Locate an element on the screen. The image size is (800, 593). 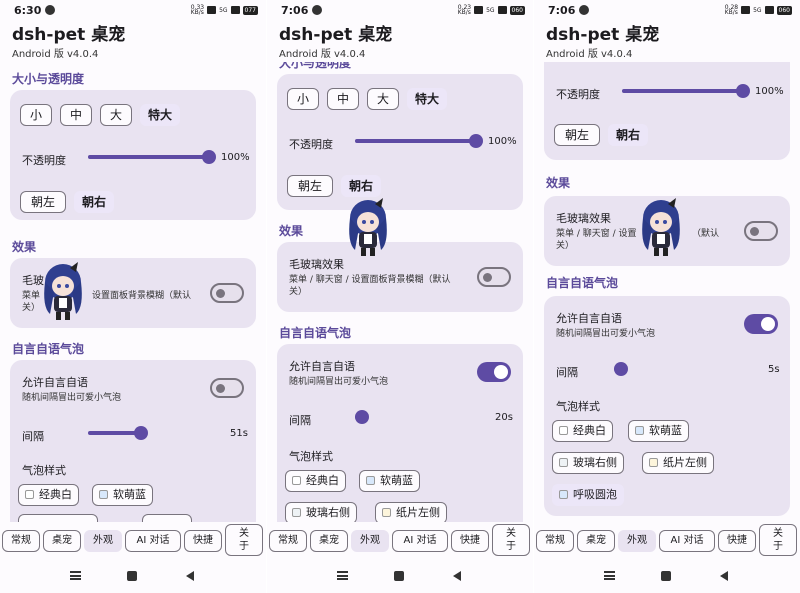
self-talk-label: 允许自言自语 is located at coordinates (322, 366).